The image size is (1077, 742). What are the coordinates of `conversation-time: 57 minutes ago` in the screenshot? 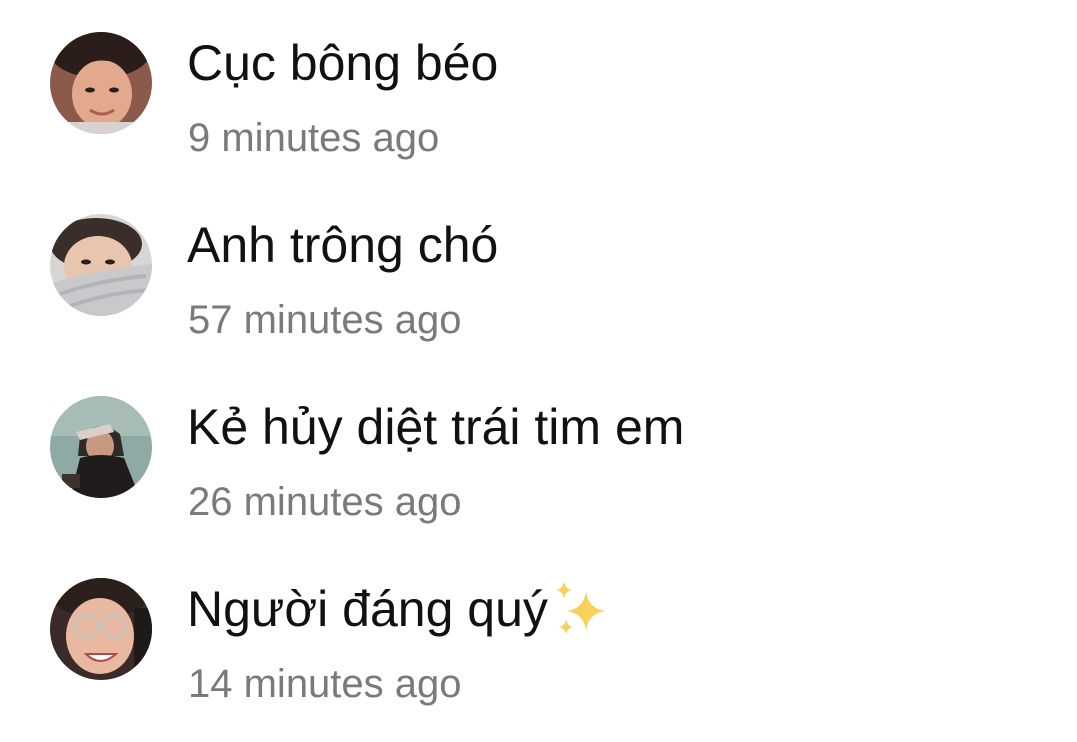 It's located at (325, 320).